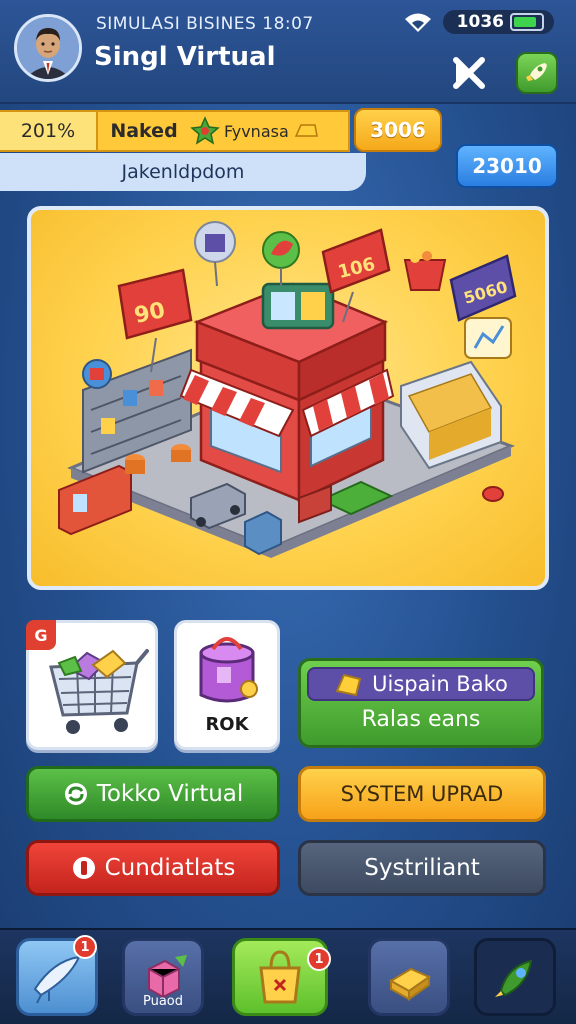 The width and height of the screenshot is (576, 1024). I want to click on progress-percent: 201%, so click(49, 131).